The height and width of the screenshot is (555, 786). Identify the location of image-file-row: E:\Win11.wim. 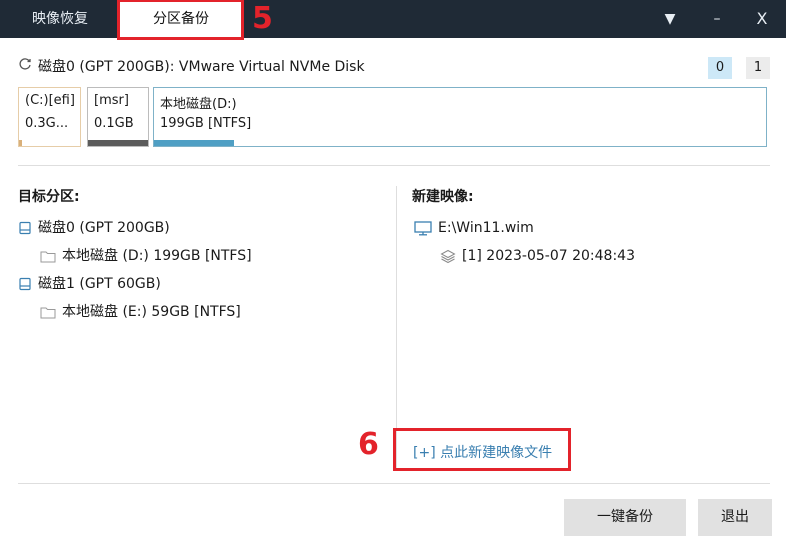
(474, 228).